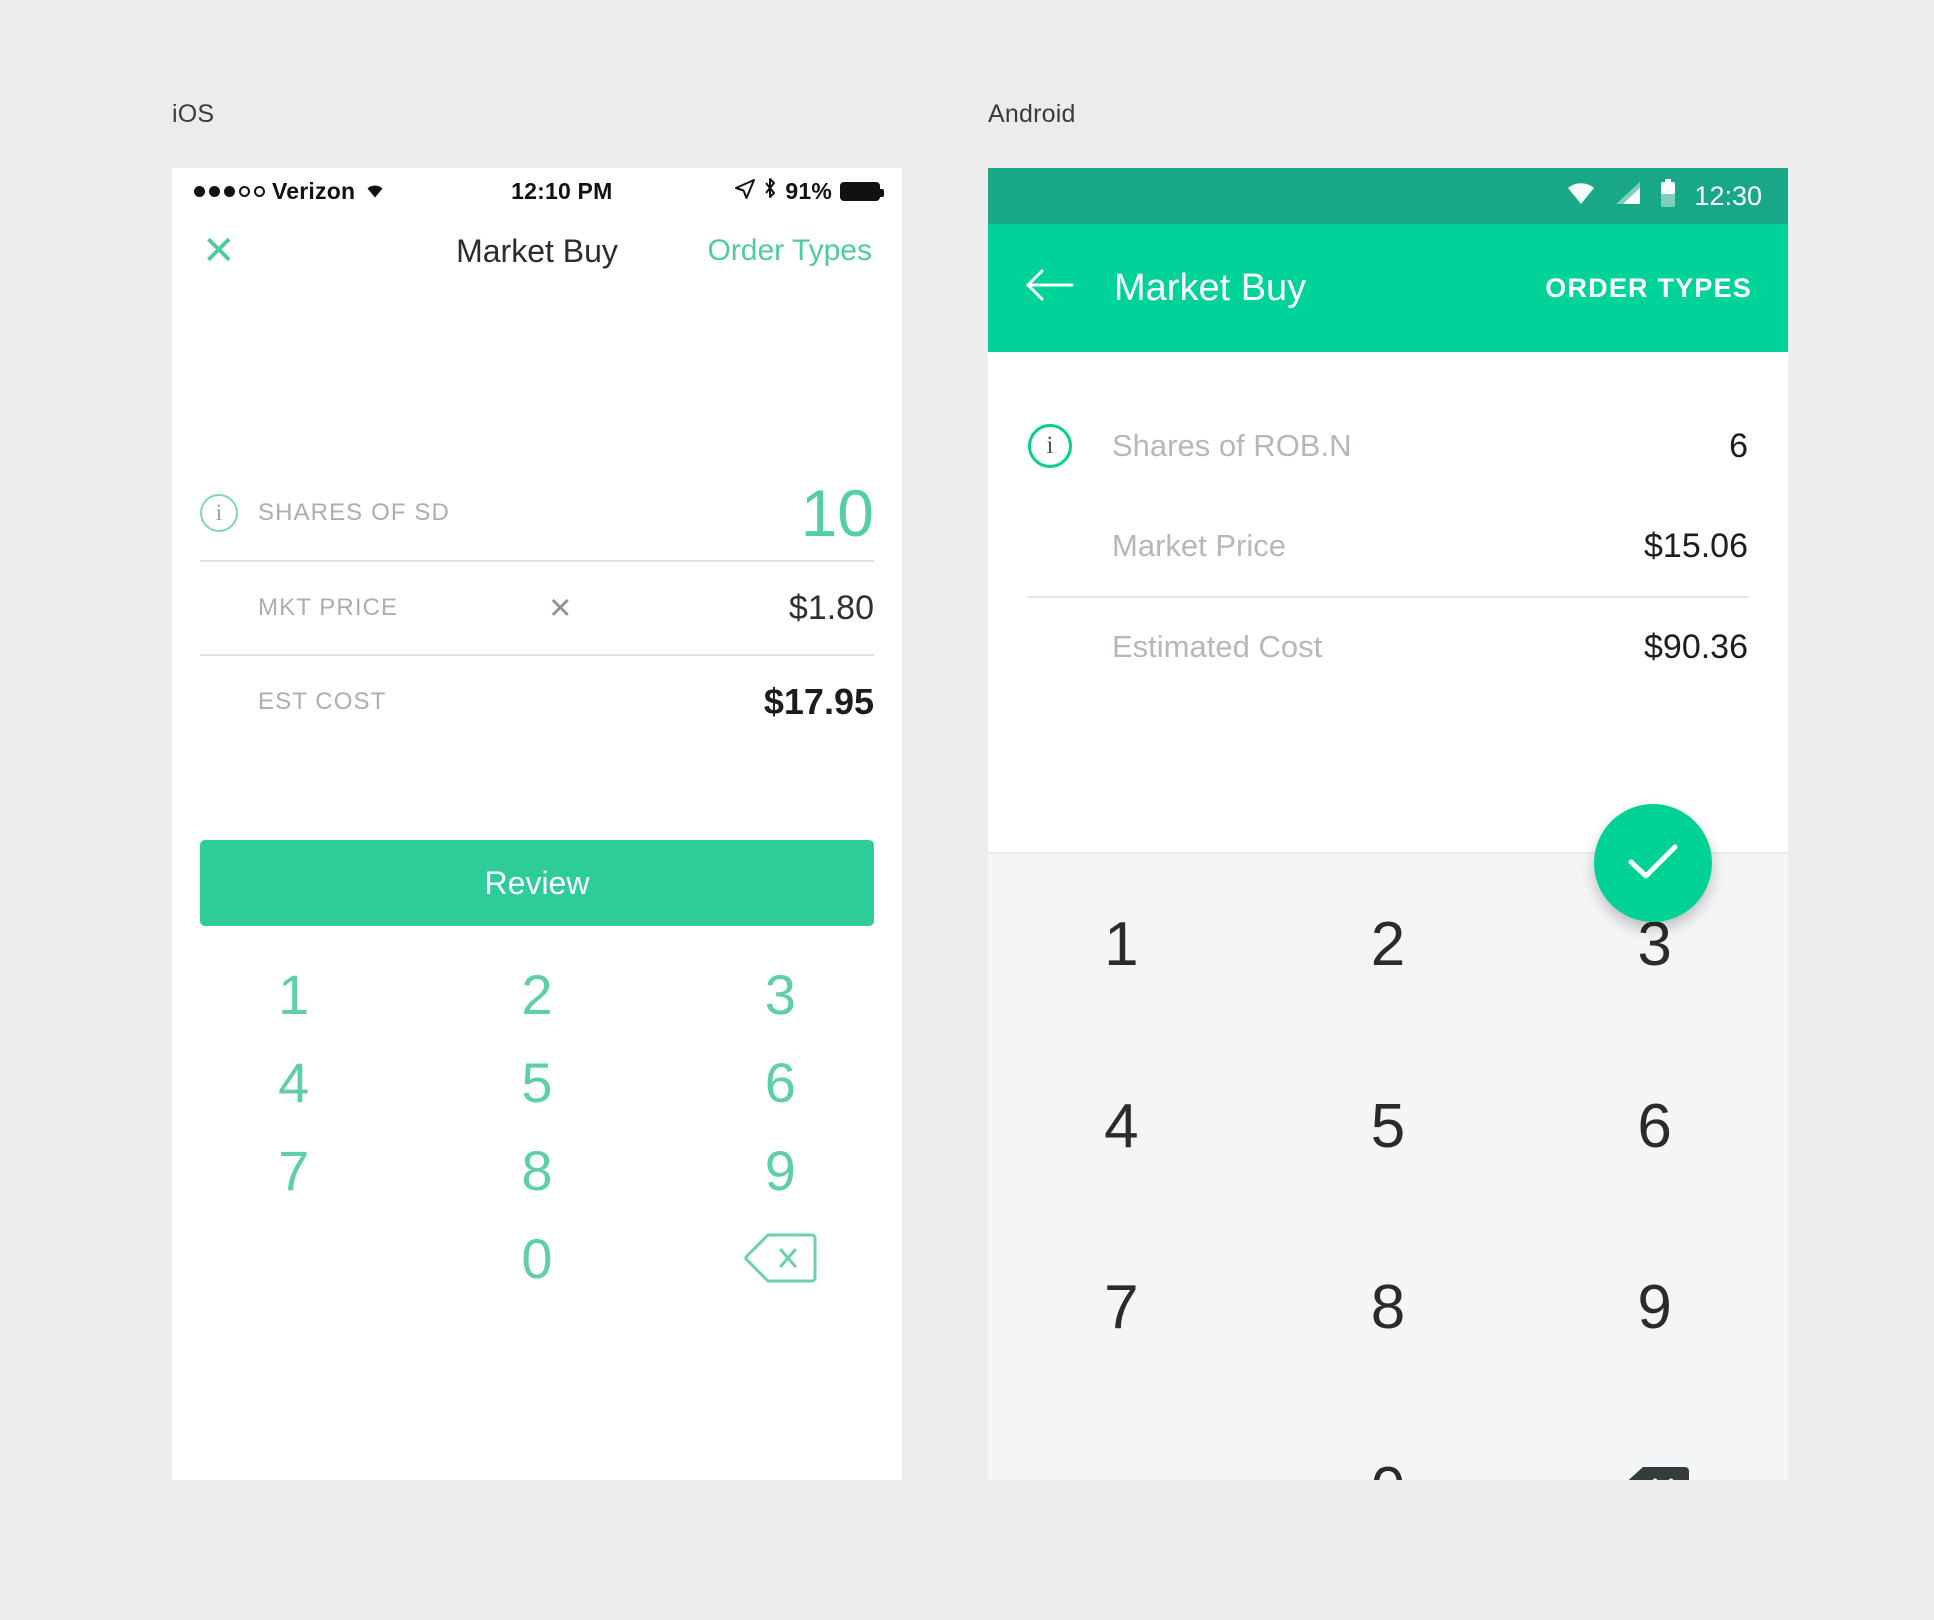 The image size is (1934, 1620). Describe the element at coordinates (1654, 1439) in the screenshot. I see `backspace-filled-icon` at that location.